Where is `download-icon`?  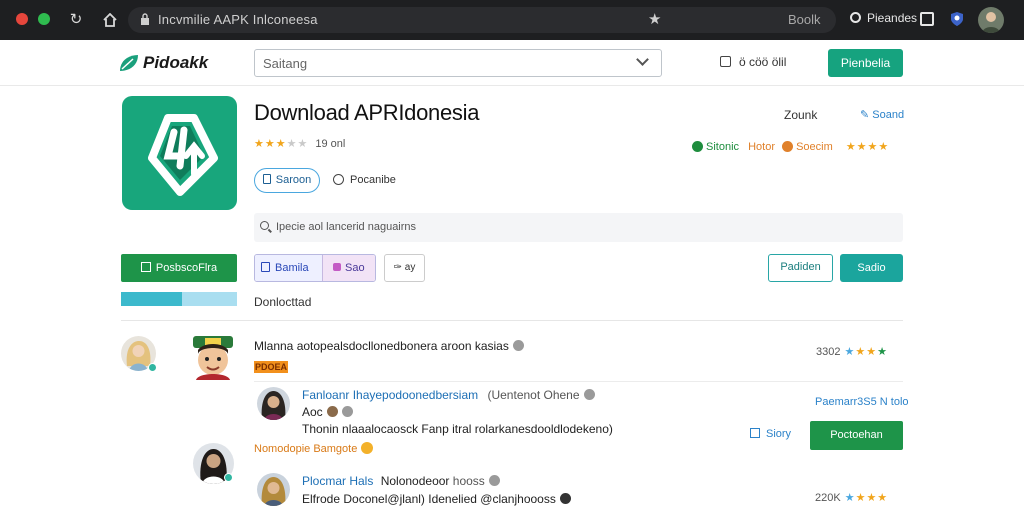
download-icon is located at coordinates (145, 267).